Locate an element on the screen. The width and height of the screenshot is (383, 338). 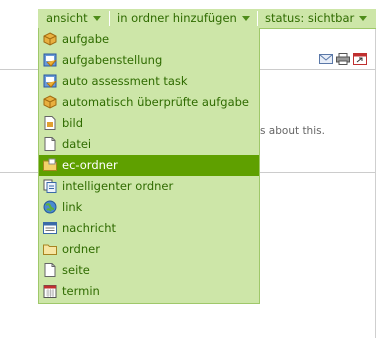
content-right-border is located at coordinates (375, 173).